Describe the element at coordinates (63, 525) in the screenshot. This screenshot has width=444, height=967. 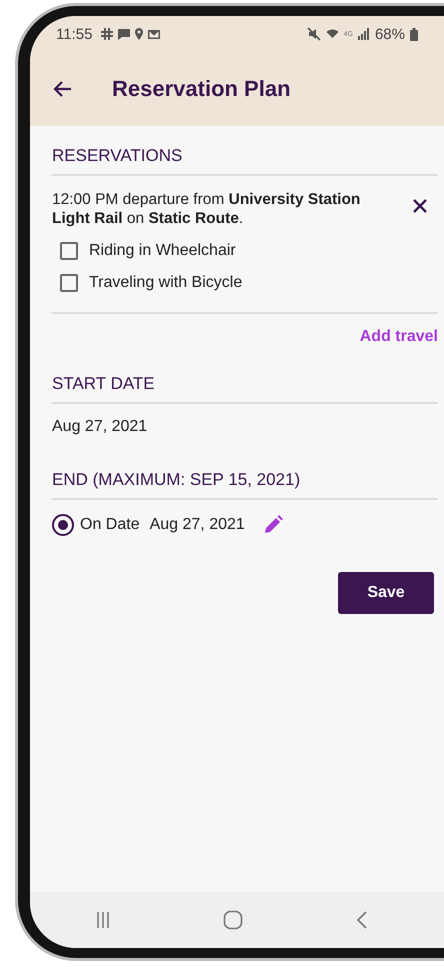
I see `radio-button` at that location.